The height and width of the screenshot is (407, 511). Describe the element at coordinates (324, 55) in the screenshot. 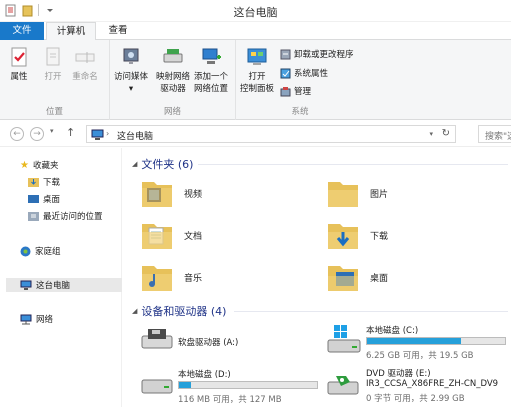

I see `uninstall-label: 卸载或更改程序` at that location.